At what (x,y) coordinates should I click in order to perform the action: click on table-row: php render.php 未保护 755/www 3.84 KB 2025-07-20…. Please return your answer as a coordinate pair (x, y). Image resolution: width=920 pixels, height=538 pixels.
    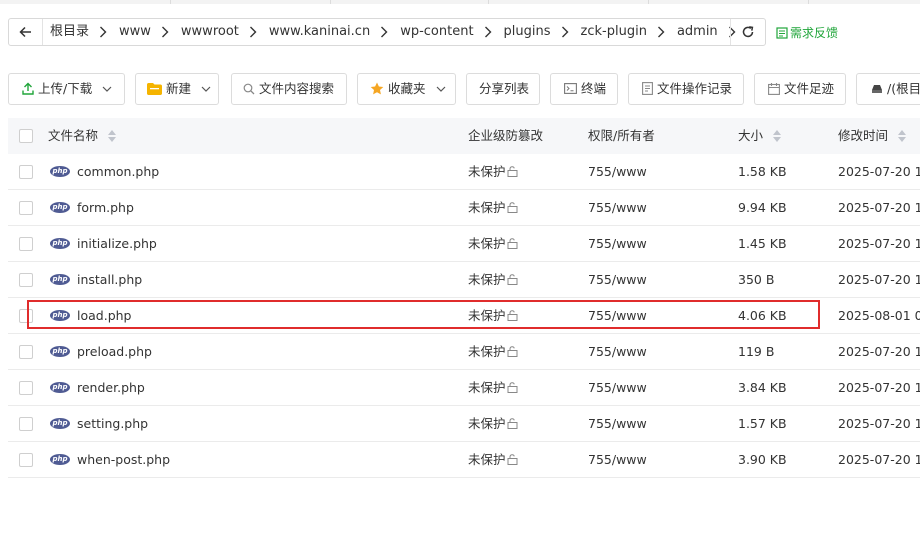
    Looking at the image, I should click on (464, 388).